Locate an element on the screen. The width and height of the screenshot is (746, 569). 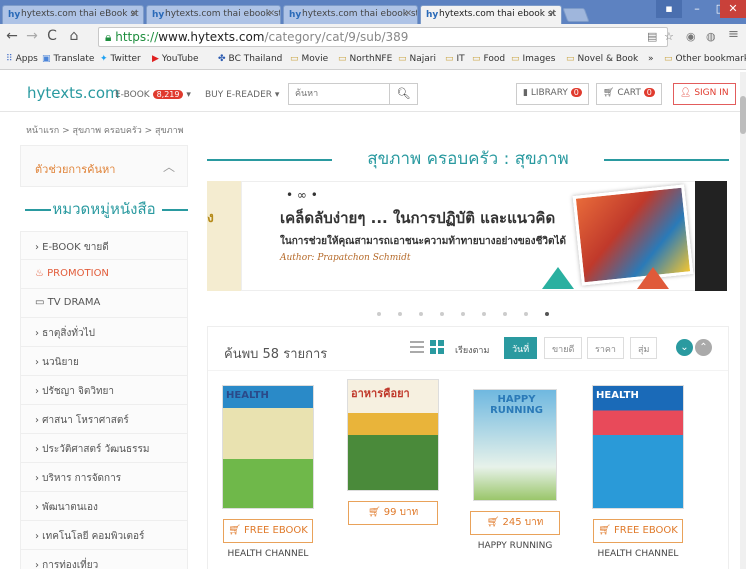
reload-icon: C is located at coordinates (52, 36).